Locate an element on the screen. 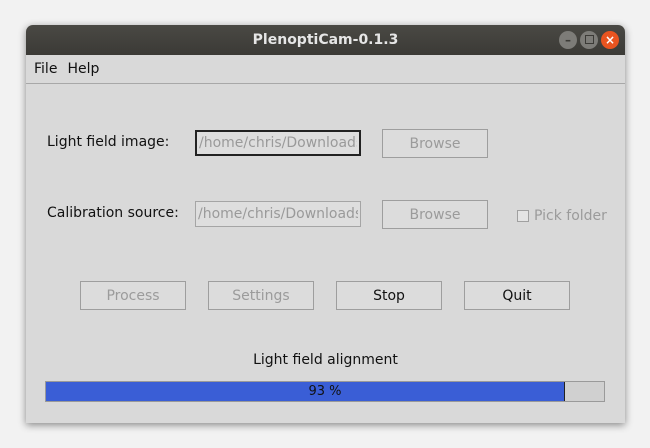 The width and height of the screenshot is (650, 448). quit-button: Quit is located at coordinates (517, 295).